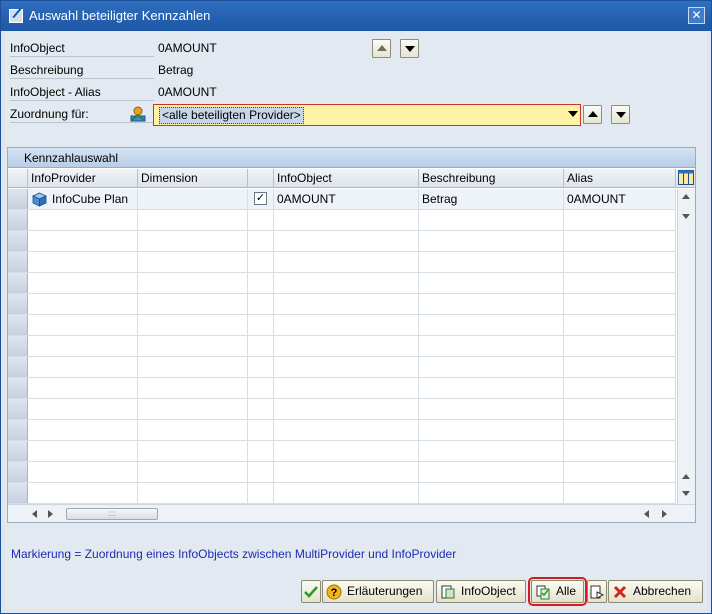 The height and width of the screenshot is (614, 712). I want to click on zuordnung-select: <alle beteiligten Provider>, so click(367, 115).